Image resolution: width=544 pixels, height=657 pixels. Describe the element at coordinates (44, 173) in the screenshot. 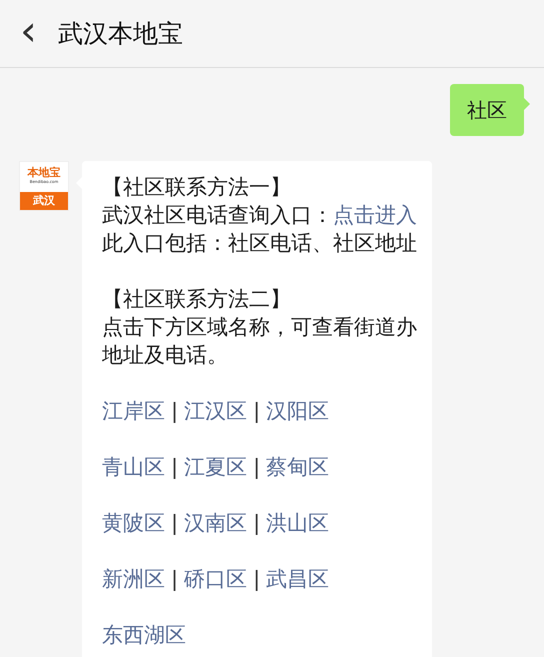

I see `logo-text: 本地宝` at that location.